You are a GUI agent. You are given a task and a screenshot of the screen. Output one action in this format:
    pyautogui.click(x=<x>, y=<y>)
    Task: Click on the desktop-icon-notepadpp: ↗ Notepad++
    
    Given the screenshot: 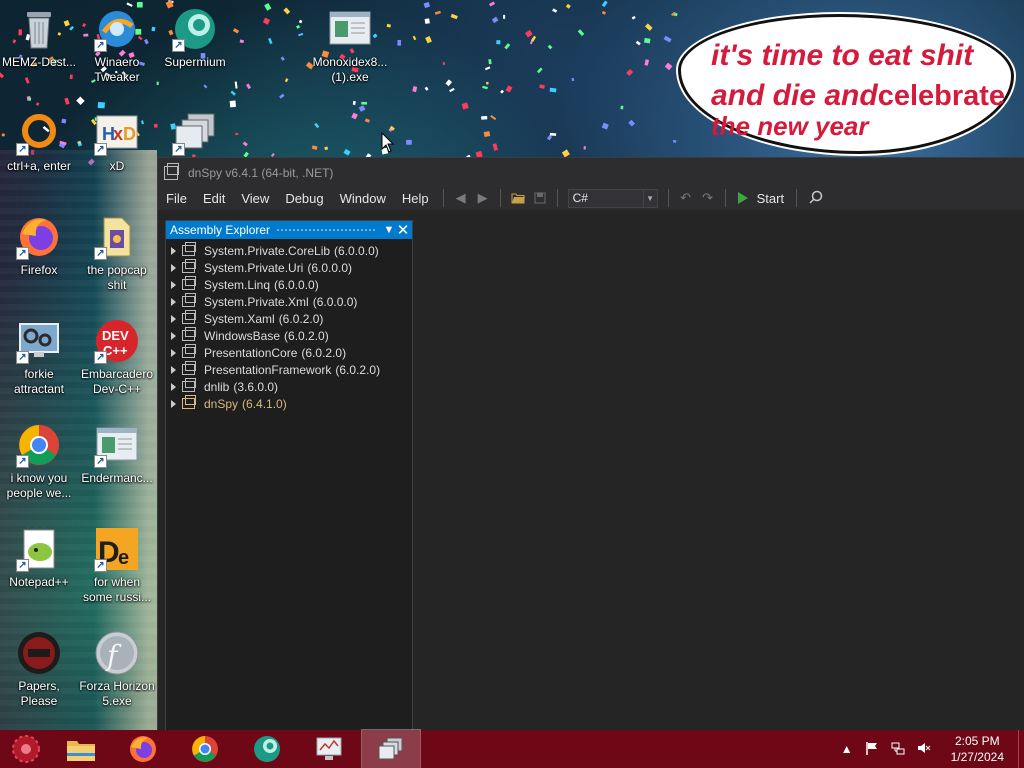 What is the action you would take?
    pyautogui.click(x=39, y=558)
    